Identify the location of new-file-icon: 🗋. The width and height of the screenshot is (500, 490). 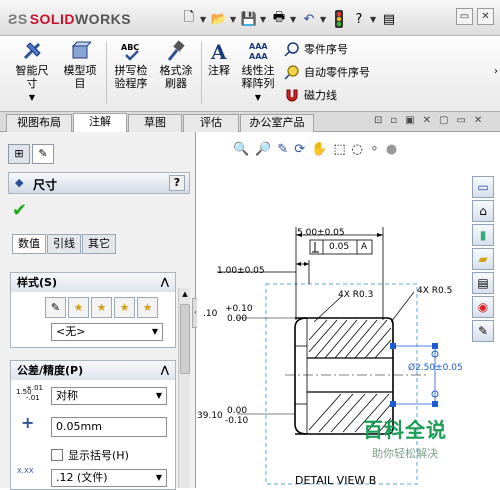
(189, 19).